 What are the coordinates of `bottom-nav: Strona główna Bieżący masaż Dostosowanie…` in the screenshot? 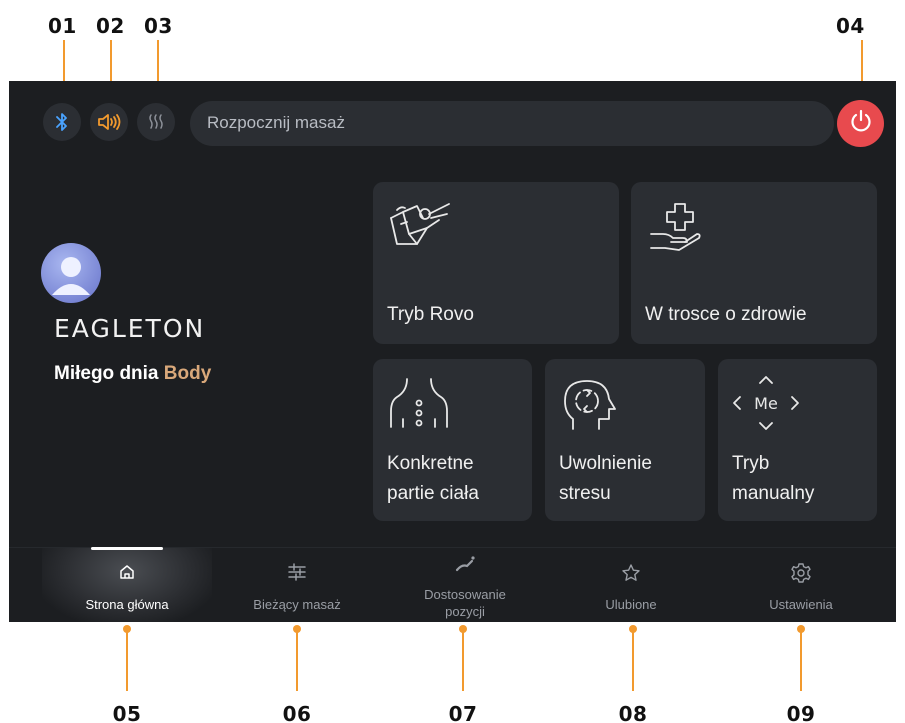 It's located at (452, 584).